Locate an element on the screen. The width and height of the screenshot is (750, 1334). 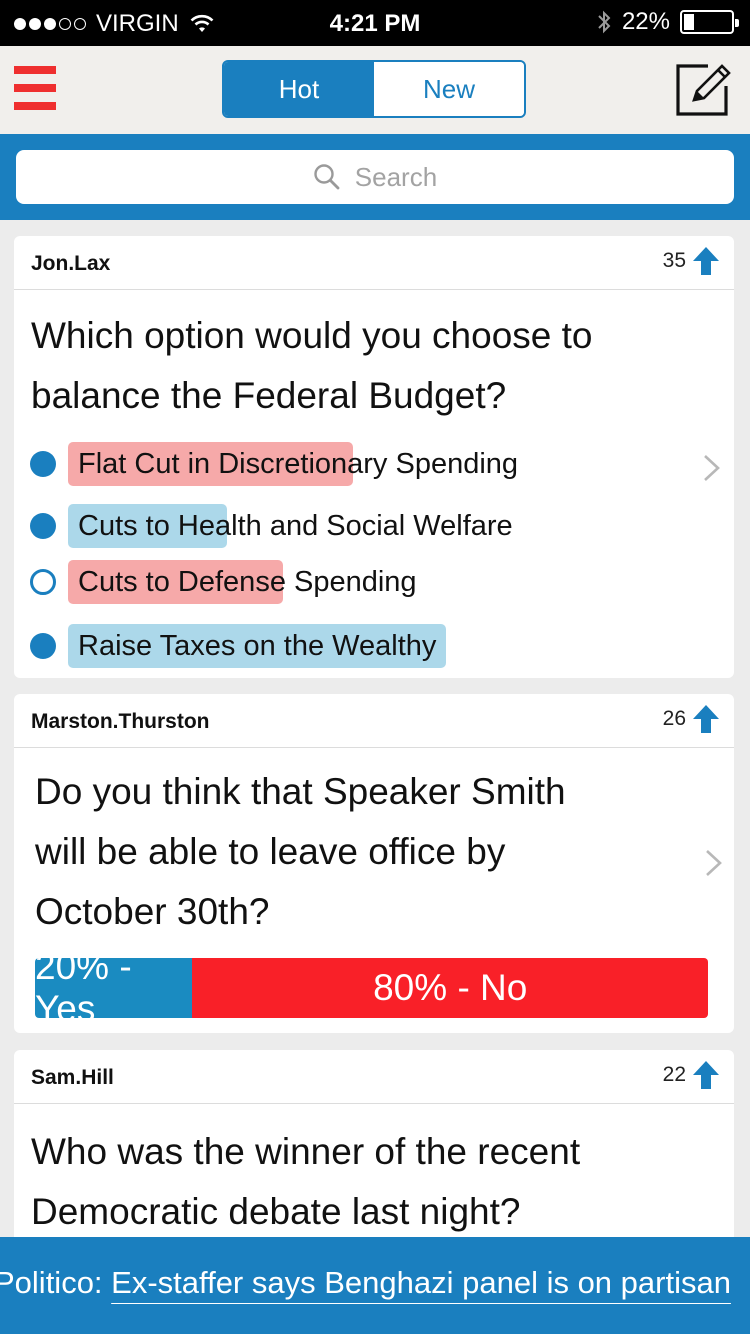
question-line: Which option would you choose to is located at coordinates (312, 335).